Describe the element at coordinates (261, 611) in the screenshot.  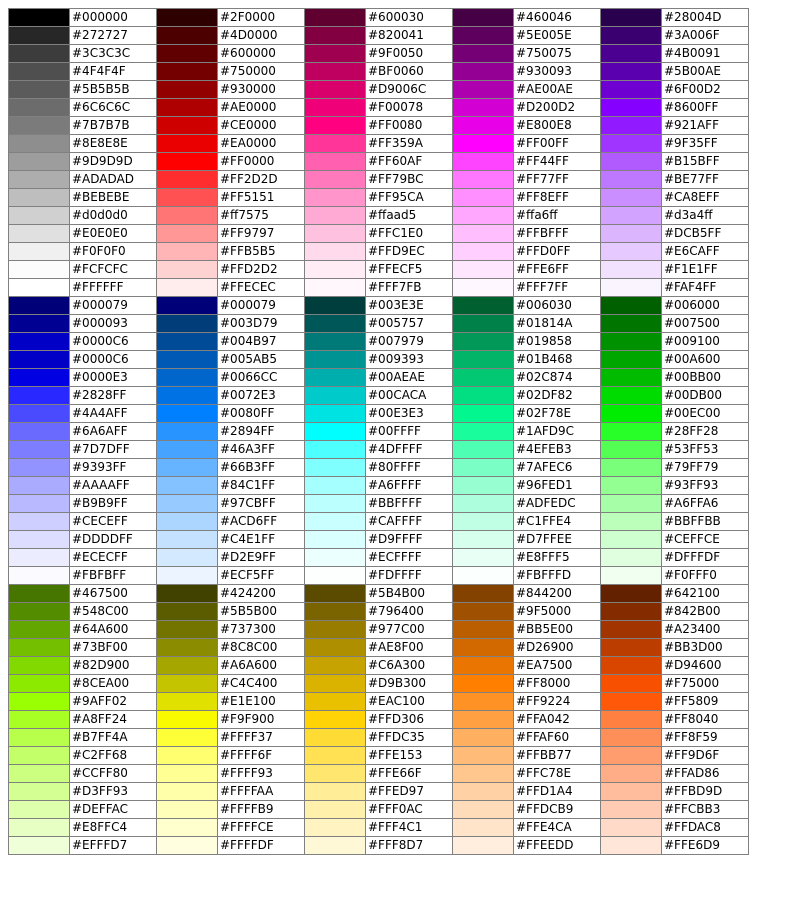
I see `hex-code-label: #5B5B00` at that location.